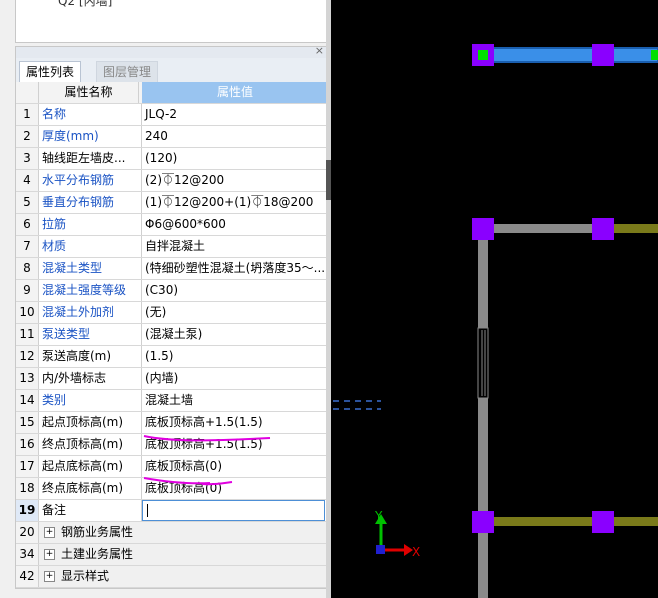 The width and height of the screenshot is (658, 598). Describe the element at coordinates (603, 229) in the screenshot. I see `column-mid-right` at that location.